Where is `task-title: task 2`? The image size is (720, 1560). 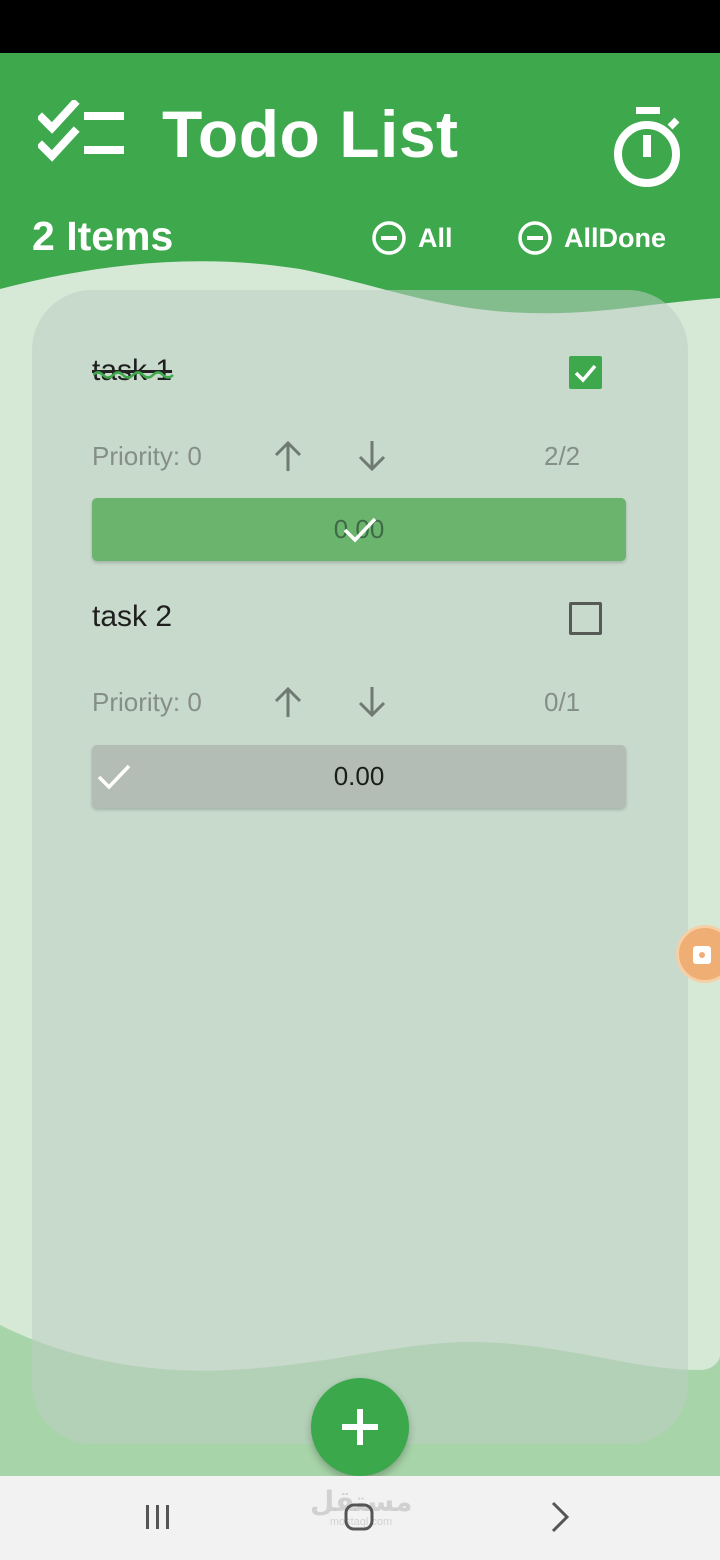 task-title: task 2 is located at coordinates (132, 617).